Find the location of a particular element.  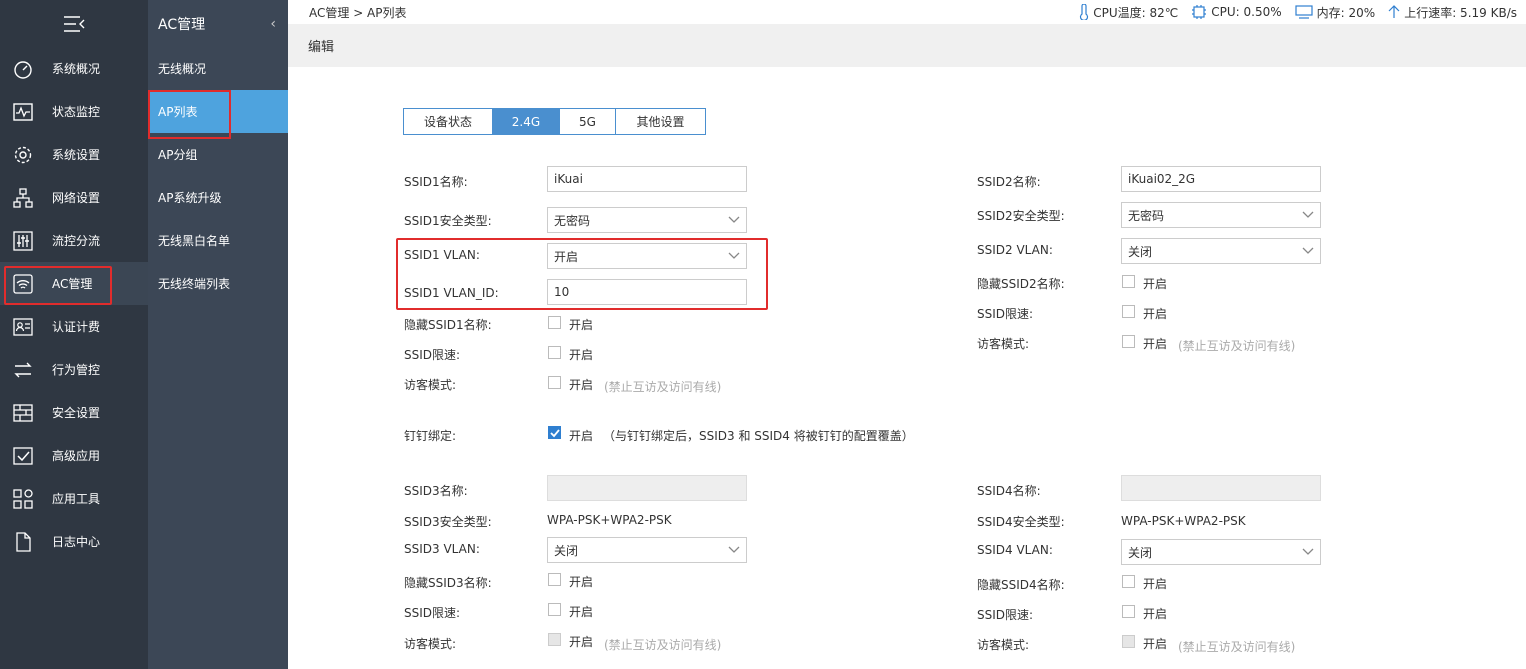

sidebar-item-logs: 日志中心 is located at coordinates (74, 541).